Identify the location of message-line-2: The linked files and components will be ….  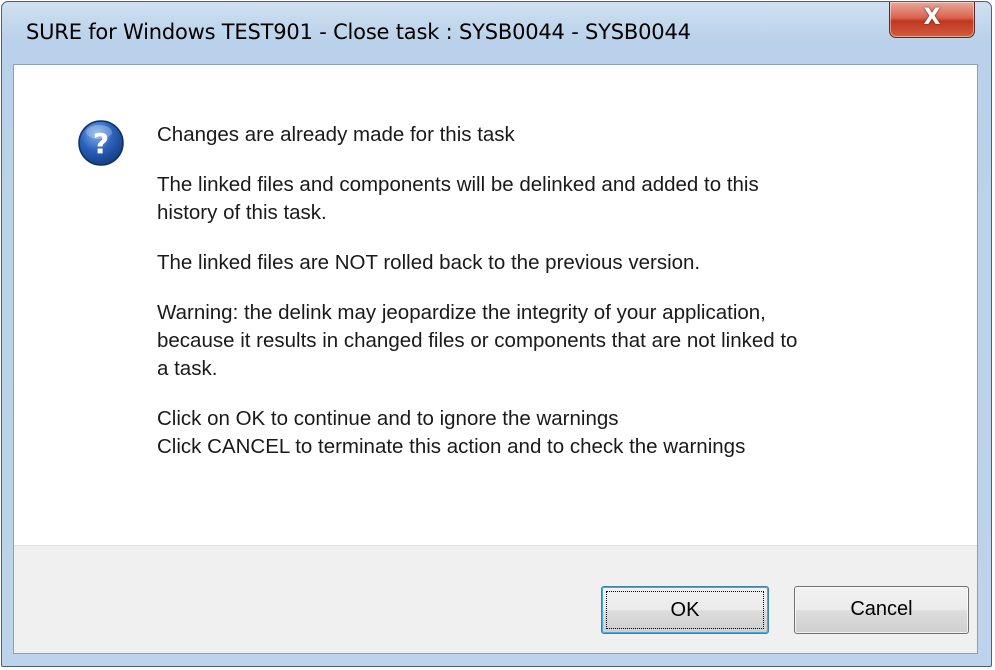
(458, 198).